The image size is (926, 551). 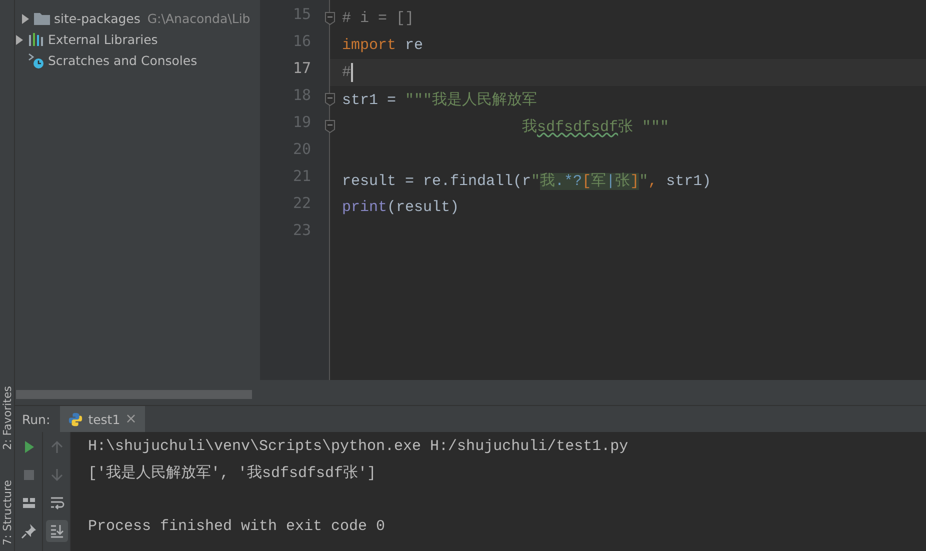 I want to click on tree-item-label: External Libraries, so click(x=103, y=39).